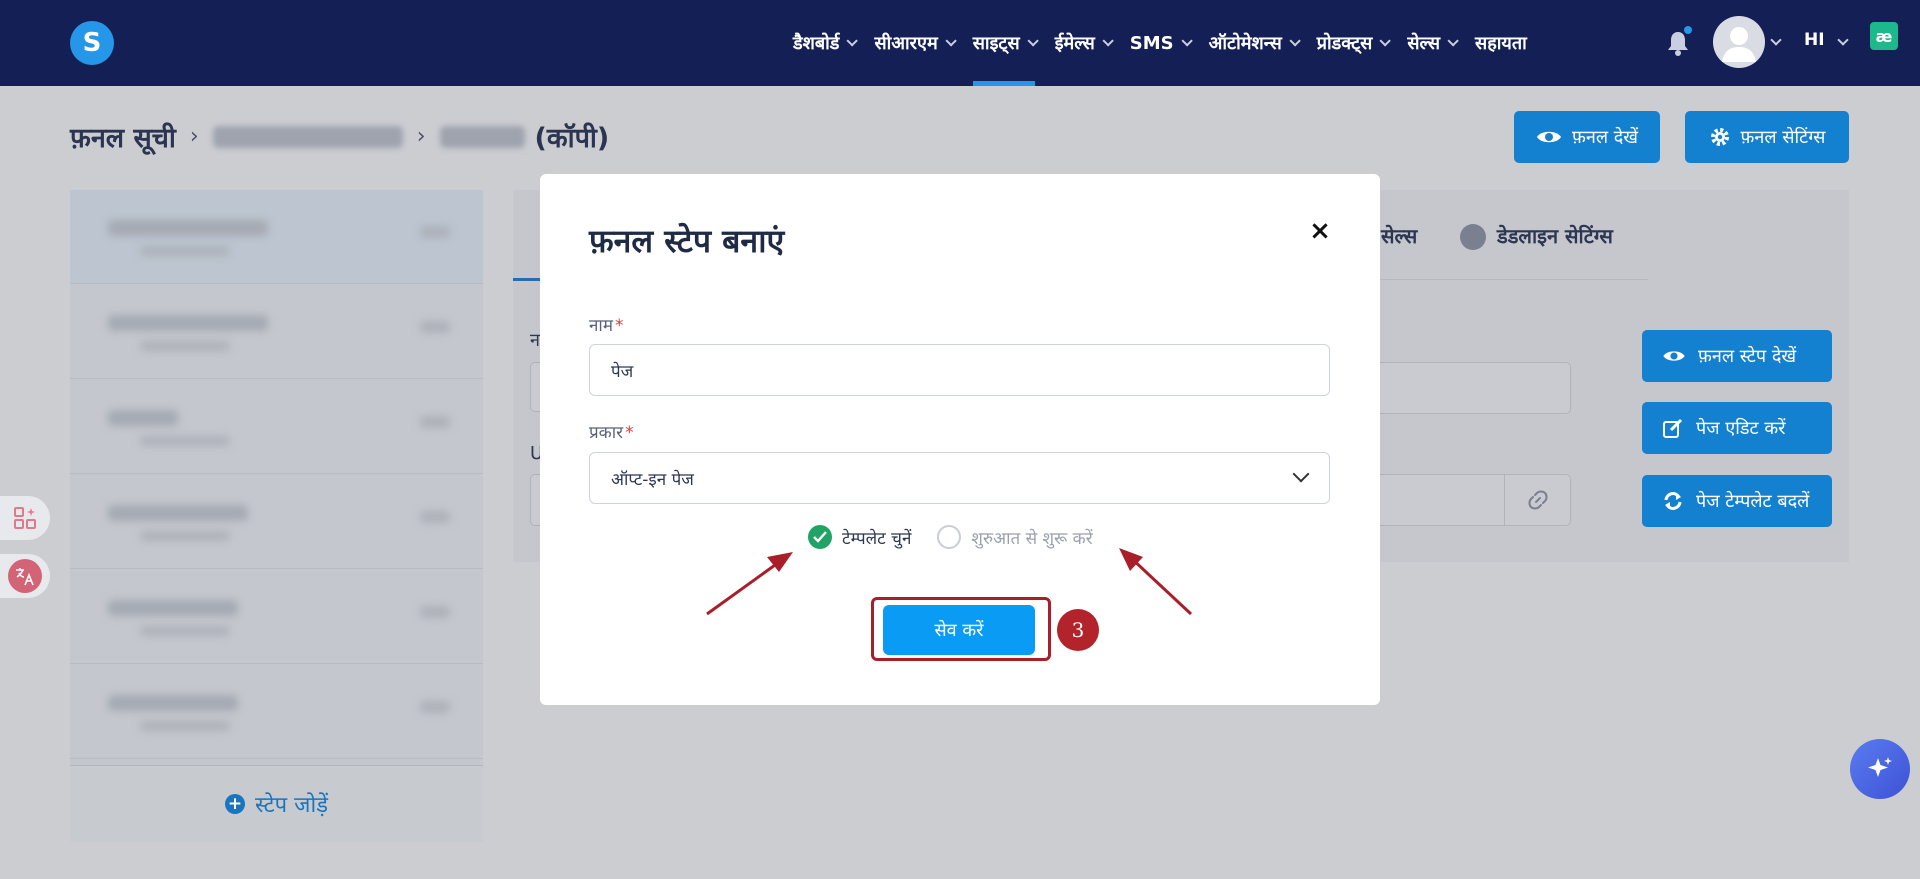 The image size is (1920, 879). I want to click on view-funnel-button: फ़नल देखें, so click(1587, 137).